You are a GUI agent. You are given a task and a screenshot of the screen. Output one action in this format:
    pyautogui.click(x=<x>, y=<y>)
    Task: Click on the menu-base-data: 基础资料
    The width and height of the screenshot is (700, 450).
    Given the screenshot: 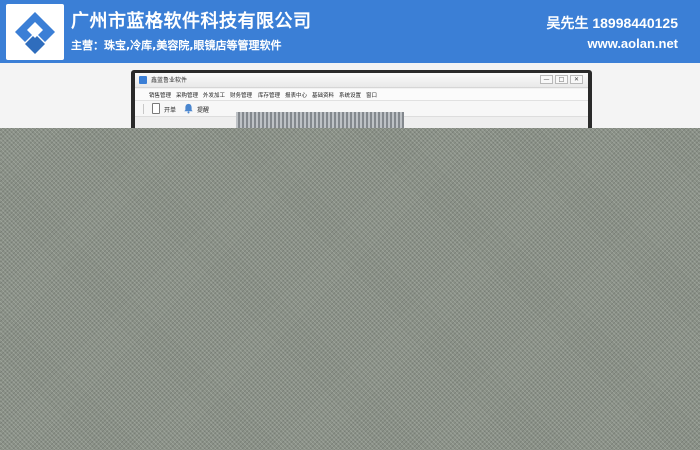 What is the action you would take?
    pyautogui.click(x=323, y=95)
    